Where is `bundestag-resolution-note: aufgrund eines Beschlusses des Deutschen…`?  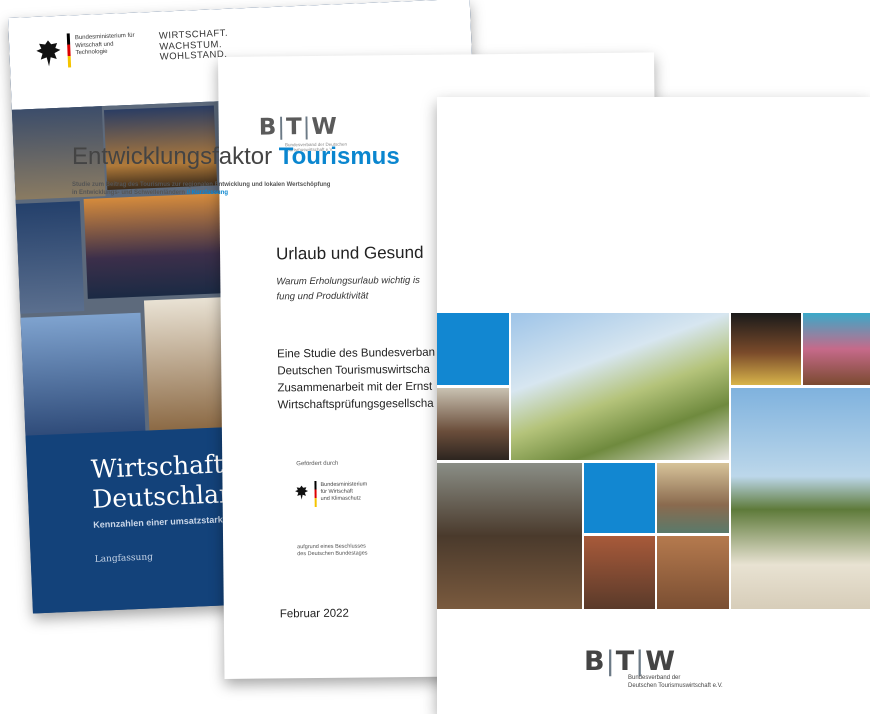 bundestag-resolution-note: aufgrund eines Beschlusses des Deutschen… is located at coordinates (352, 550).